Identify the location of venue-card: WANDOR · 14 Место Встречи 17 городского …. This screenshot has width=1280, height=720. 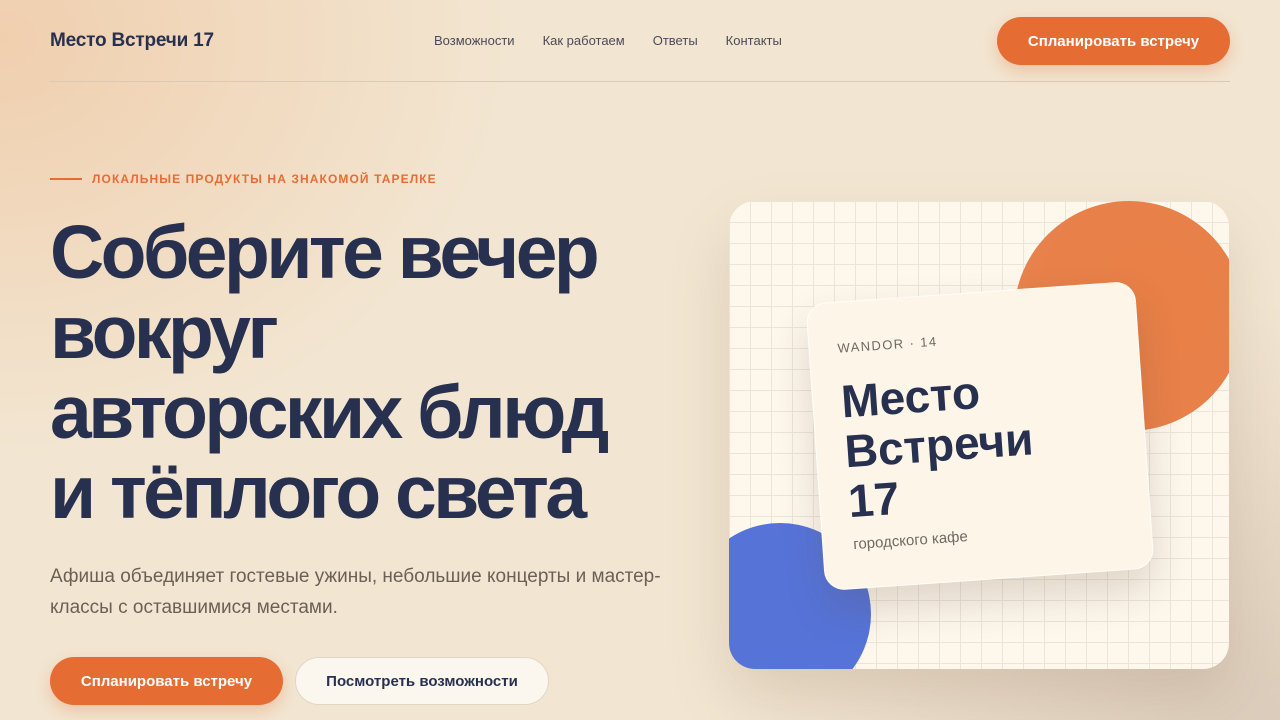
(980, 436).